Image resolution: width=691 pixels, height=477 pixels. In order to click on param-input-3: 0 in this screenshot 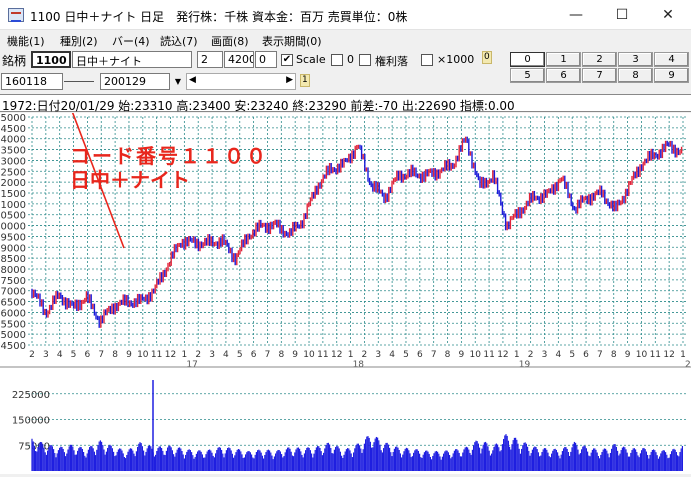, I will do `click(266, 59)`.